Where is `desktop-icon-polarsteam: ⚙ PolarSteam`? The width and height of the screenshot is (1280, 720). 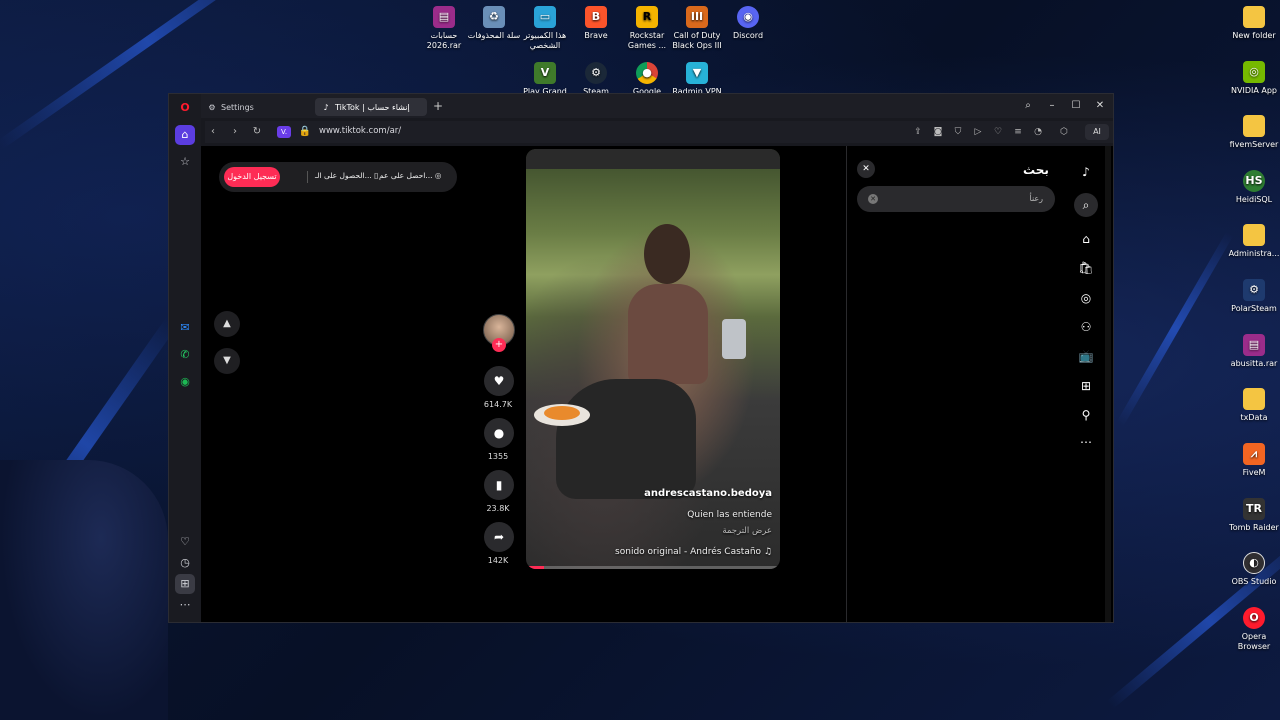 desktop-icon-polarsteam: ⚙ PolarSteam is located at coordinates (1253, 296).